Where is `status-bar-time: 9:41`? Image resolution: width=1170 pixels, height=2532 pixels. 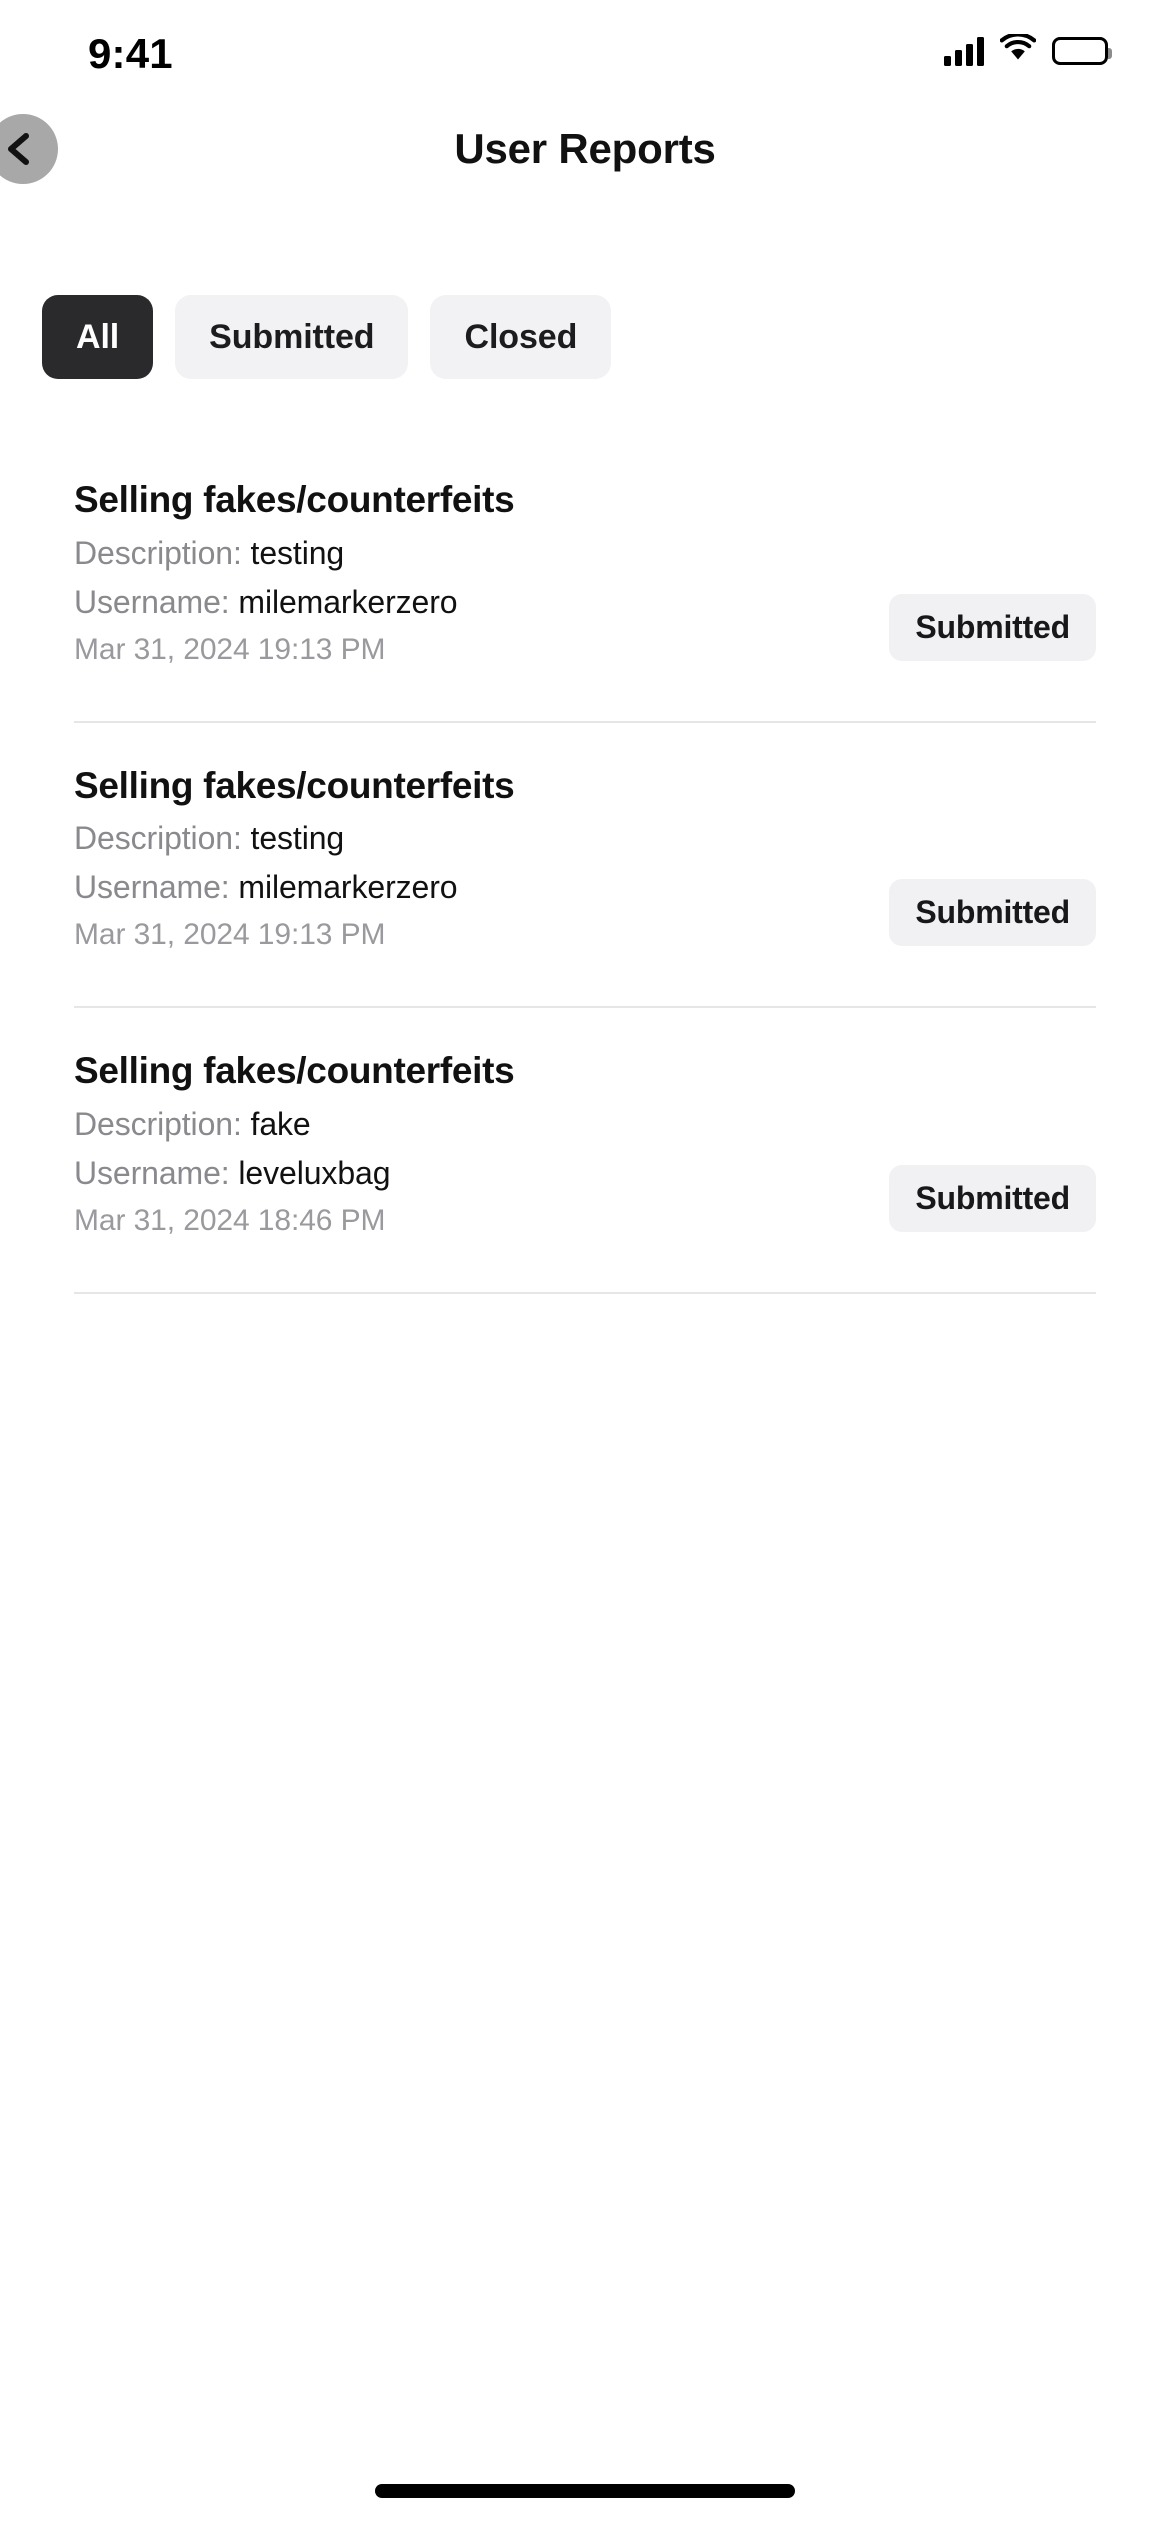 status-bar-time: 9:41 is located at coordinates (130, 53).